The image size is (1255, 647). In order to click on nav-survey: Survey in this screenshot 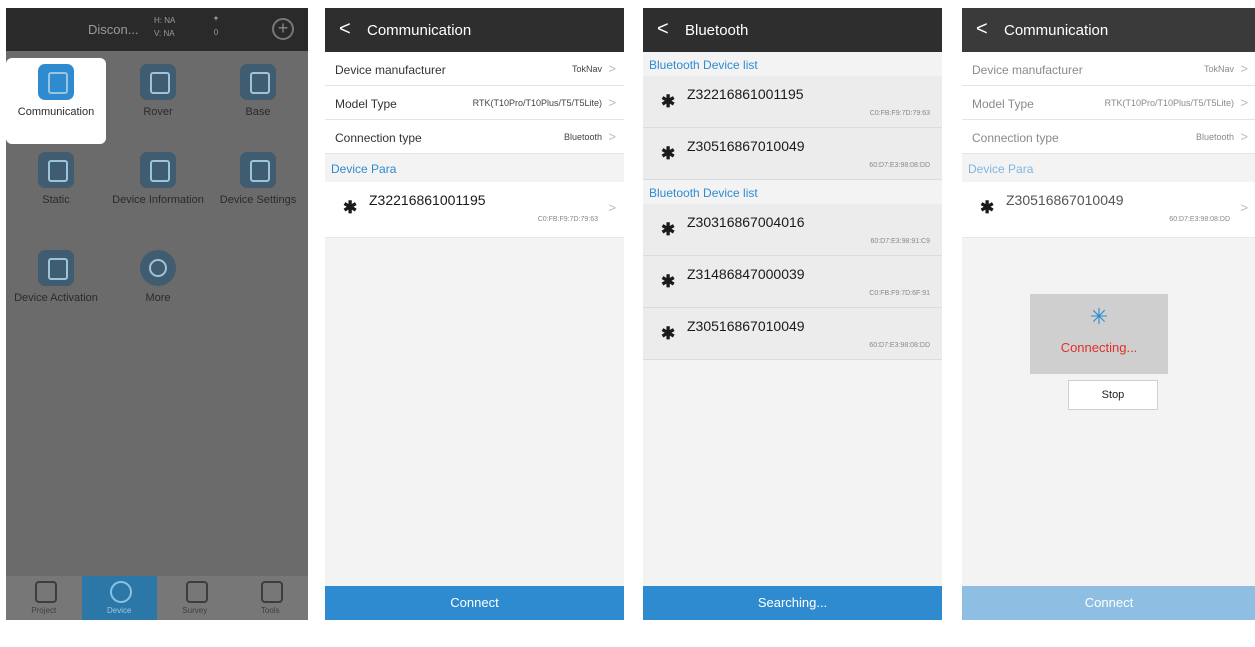, I will do `click(195, 598)`.